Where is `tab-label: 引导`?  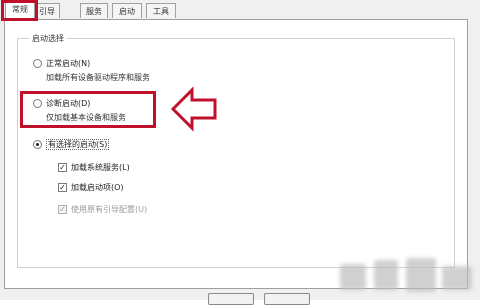
tab-label: 引导 is located at coordinates (47, 11).